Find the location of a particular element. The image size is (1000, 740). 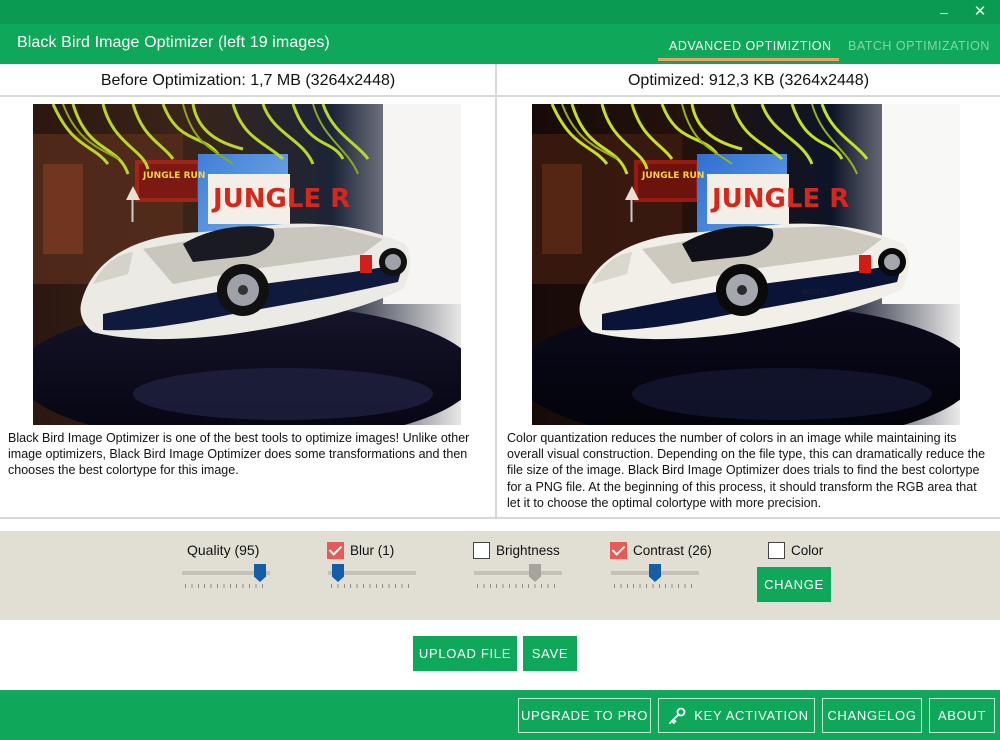

blur-slider-thumb is located at coordinates (338, 573).